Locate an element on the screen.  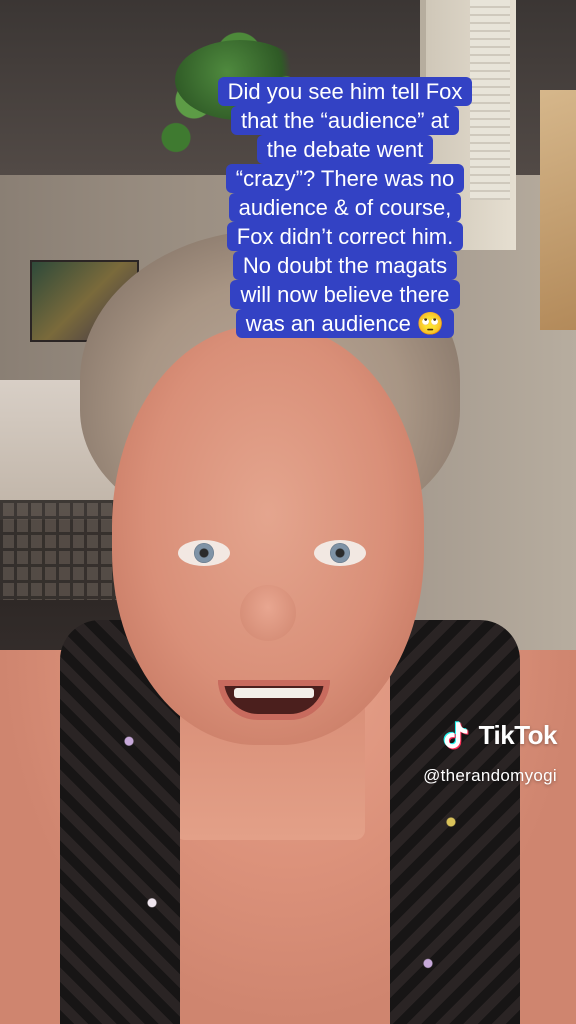
caption-line-4: “crazy”? There was no is located at coordinates (345, 178).